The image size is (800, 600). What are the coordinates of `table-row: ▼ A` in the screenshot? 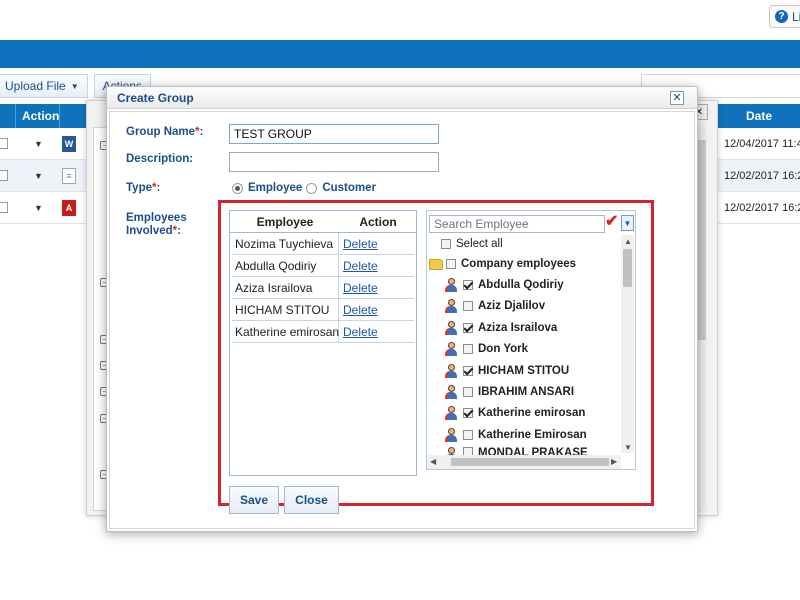 It's located at (43, 208).